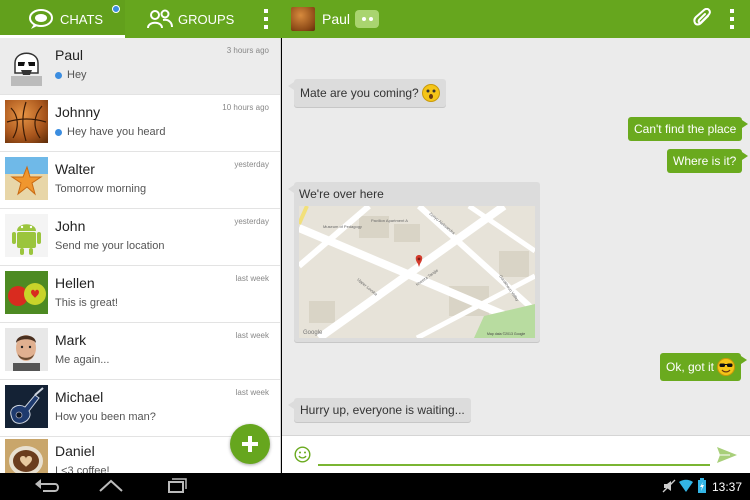 Image resolution: width=750 pixels, height=500 pixels. Describe the element at coordinates (140, 66) in the screenshot. I see `chat-list-item: Paul Hey 3 hours ago` at that location.